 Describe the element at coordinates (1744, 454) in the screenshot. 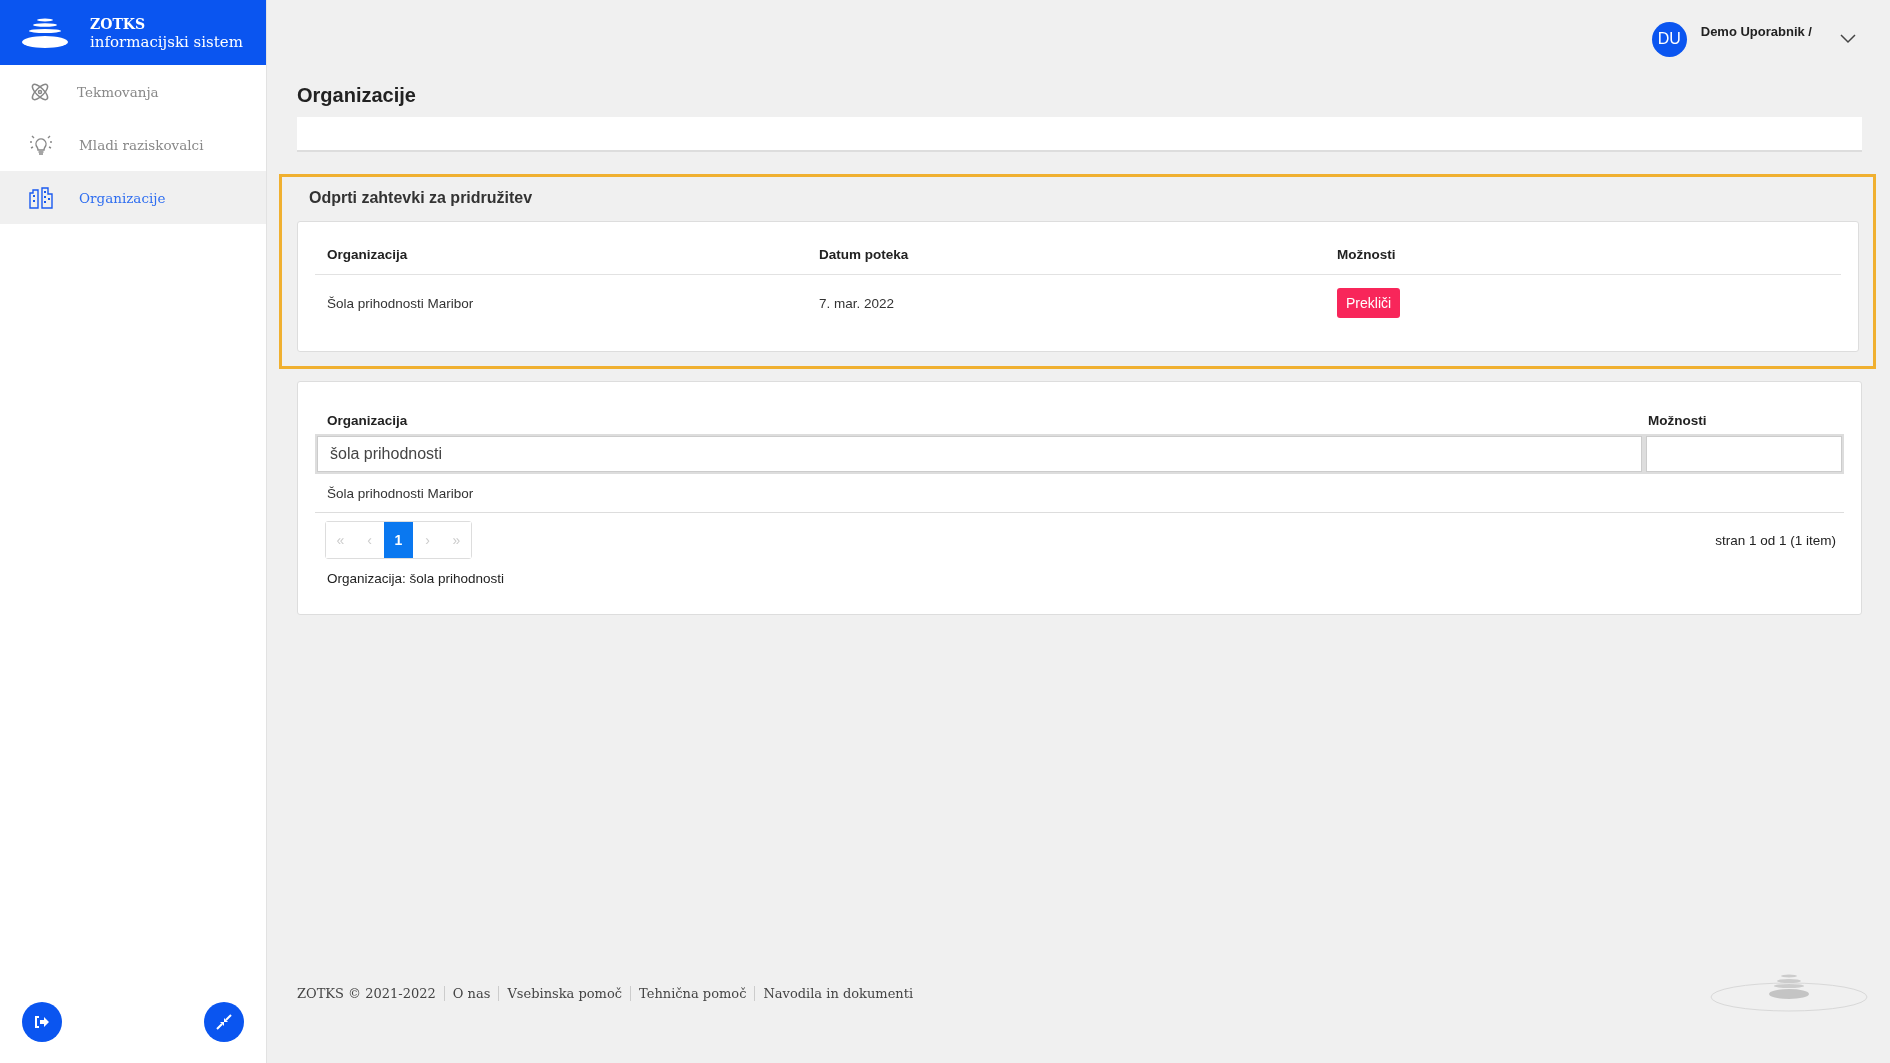

I see `filter-field` at that location.